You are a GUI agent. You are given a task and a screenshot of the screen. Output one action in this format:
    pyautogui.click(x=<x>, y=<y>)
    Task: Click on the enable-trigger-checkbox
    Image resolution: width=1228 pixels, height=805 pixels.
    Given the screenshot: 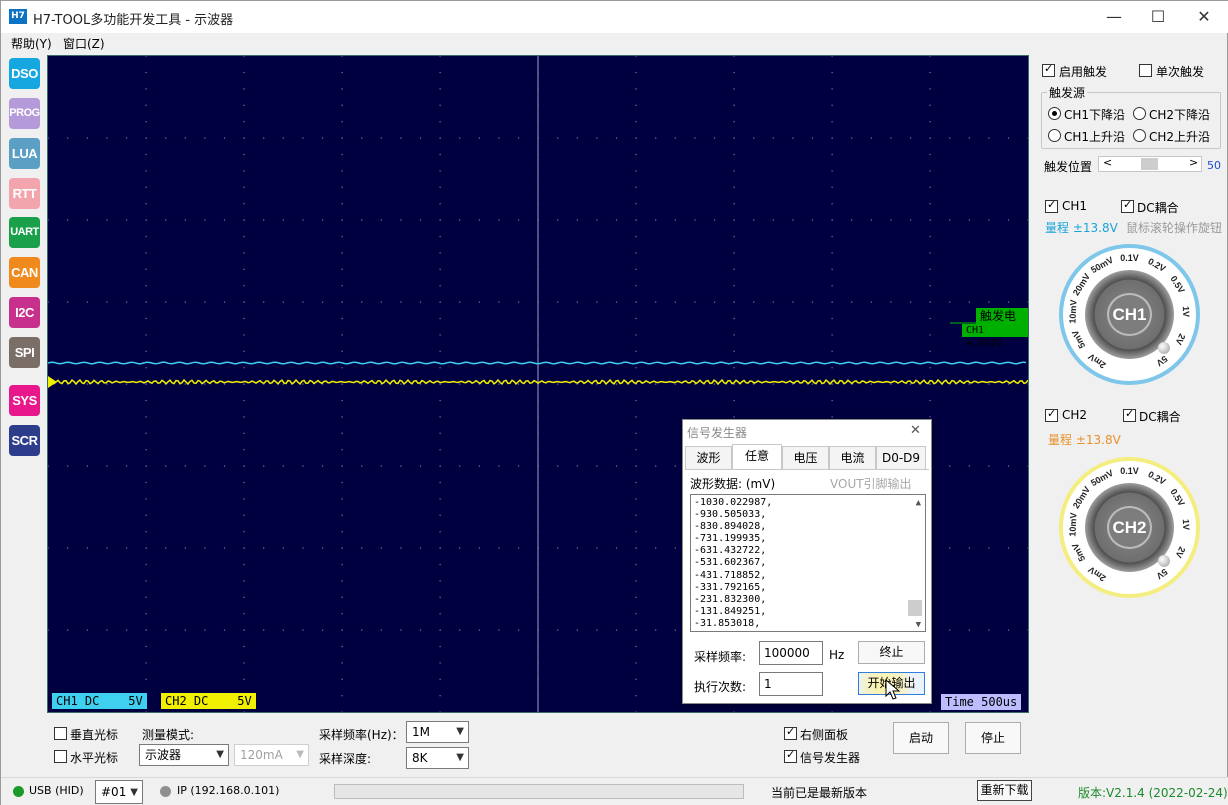 What is the action you would take?
    pyautogui.click(x=1048, y=69)
    